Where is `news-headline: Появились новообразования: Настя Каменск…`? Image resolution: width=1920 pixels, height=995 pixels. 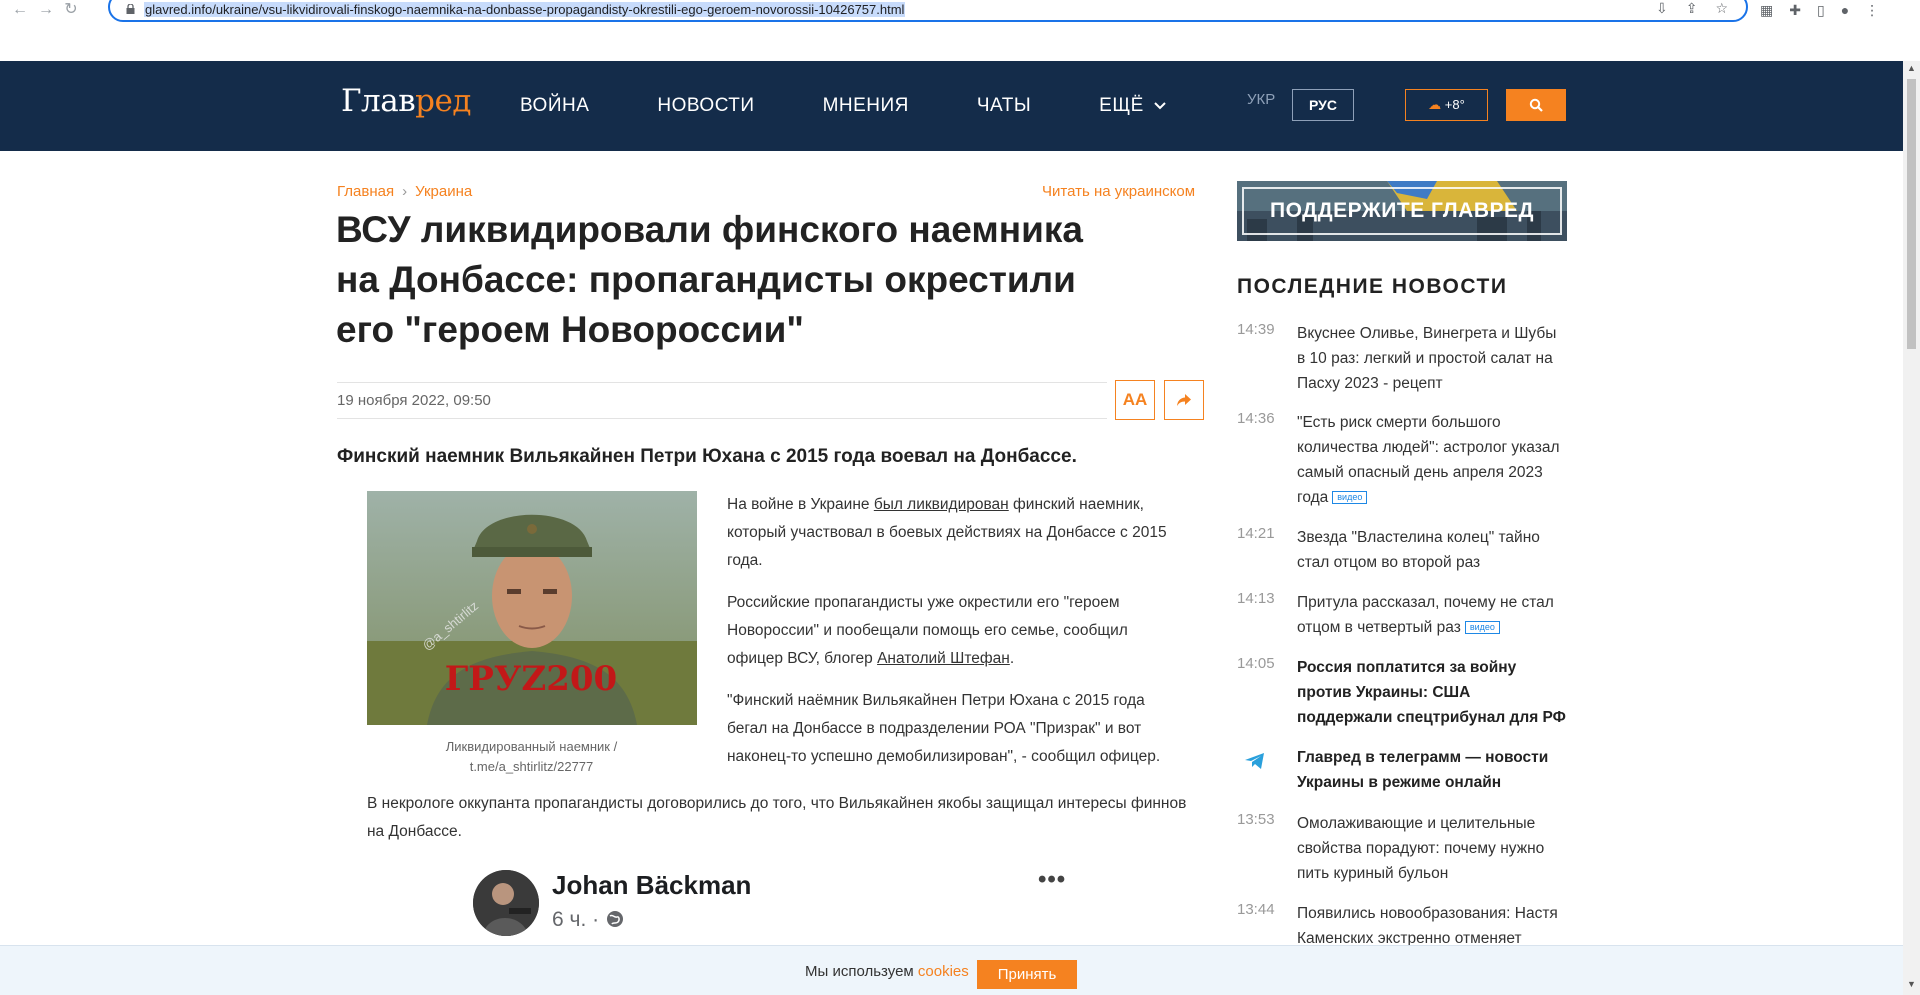
news-headline: Появились новообразования: Настя Каменск… is located at coordinates (1432, 926).